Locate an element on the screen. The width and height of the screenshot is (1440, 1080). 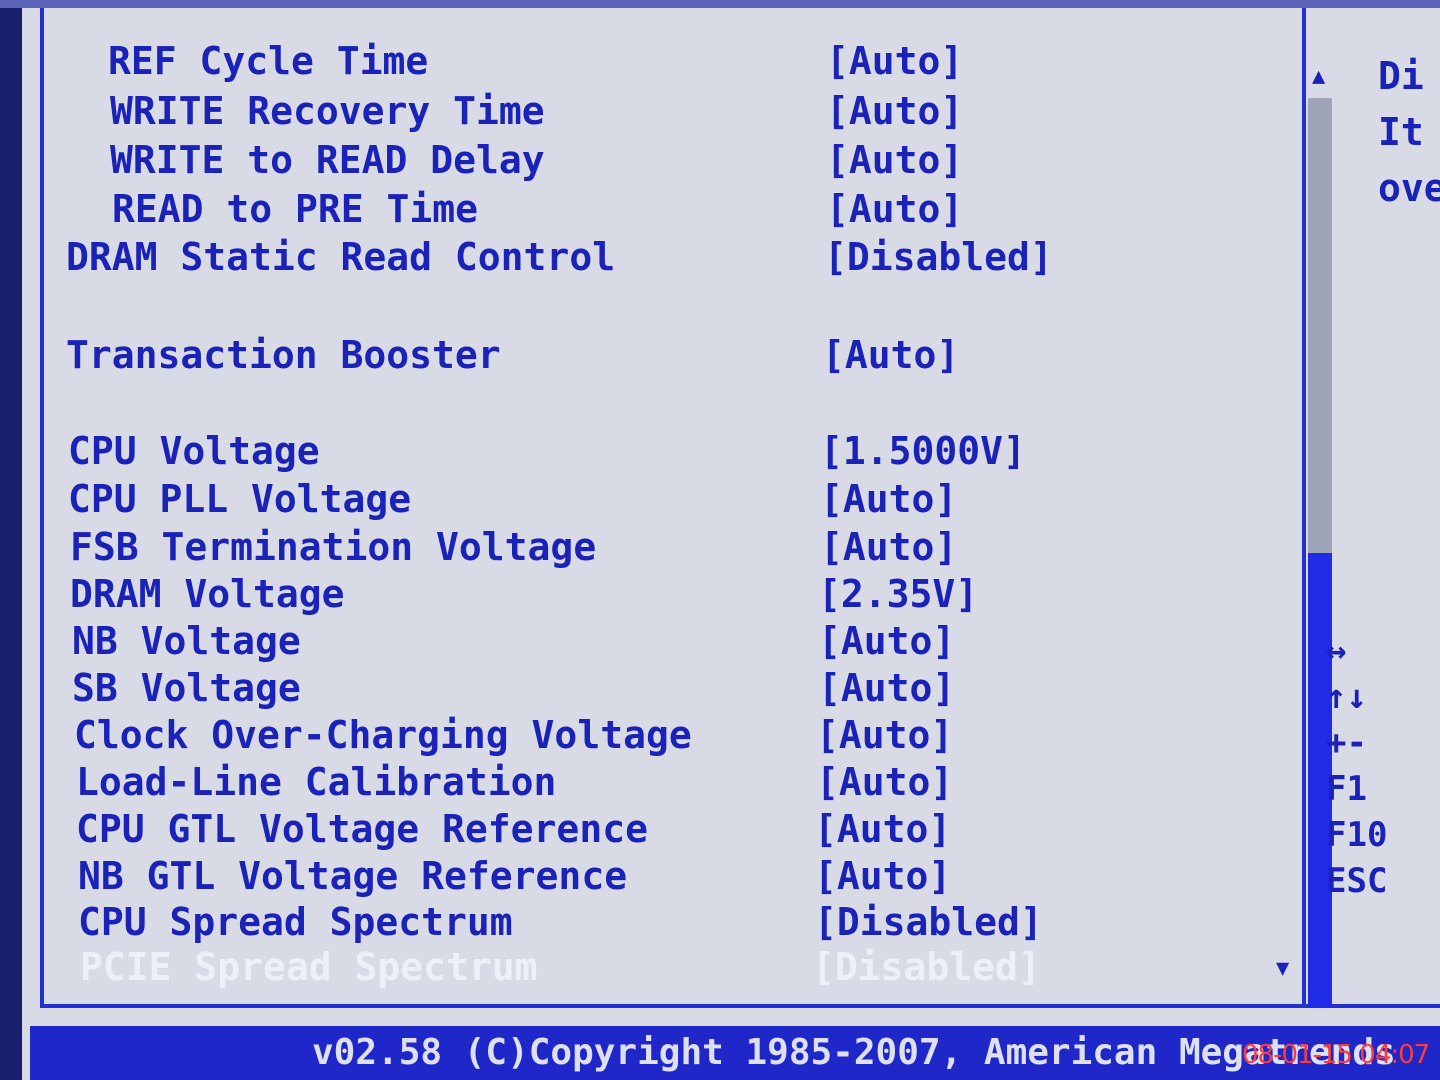
setting-label: DRAM Voltage is located at coordinates (207, 594).